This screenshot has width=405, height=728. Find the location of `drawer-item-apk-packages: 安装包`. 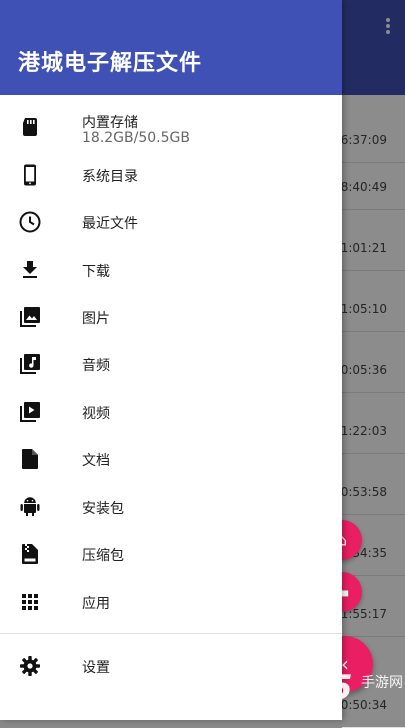

drawer-item-apk-packages: 安装包 is located at coordinates (171, 506).